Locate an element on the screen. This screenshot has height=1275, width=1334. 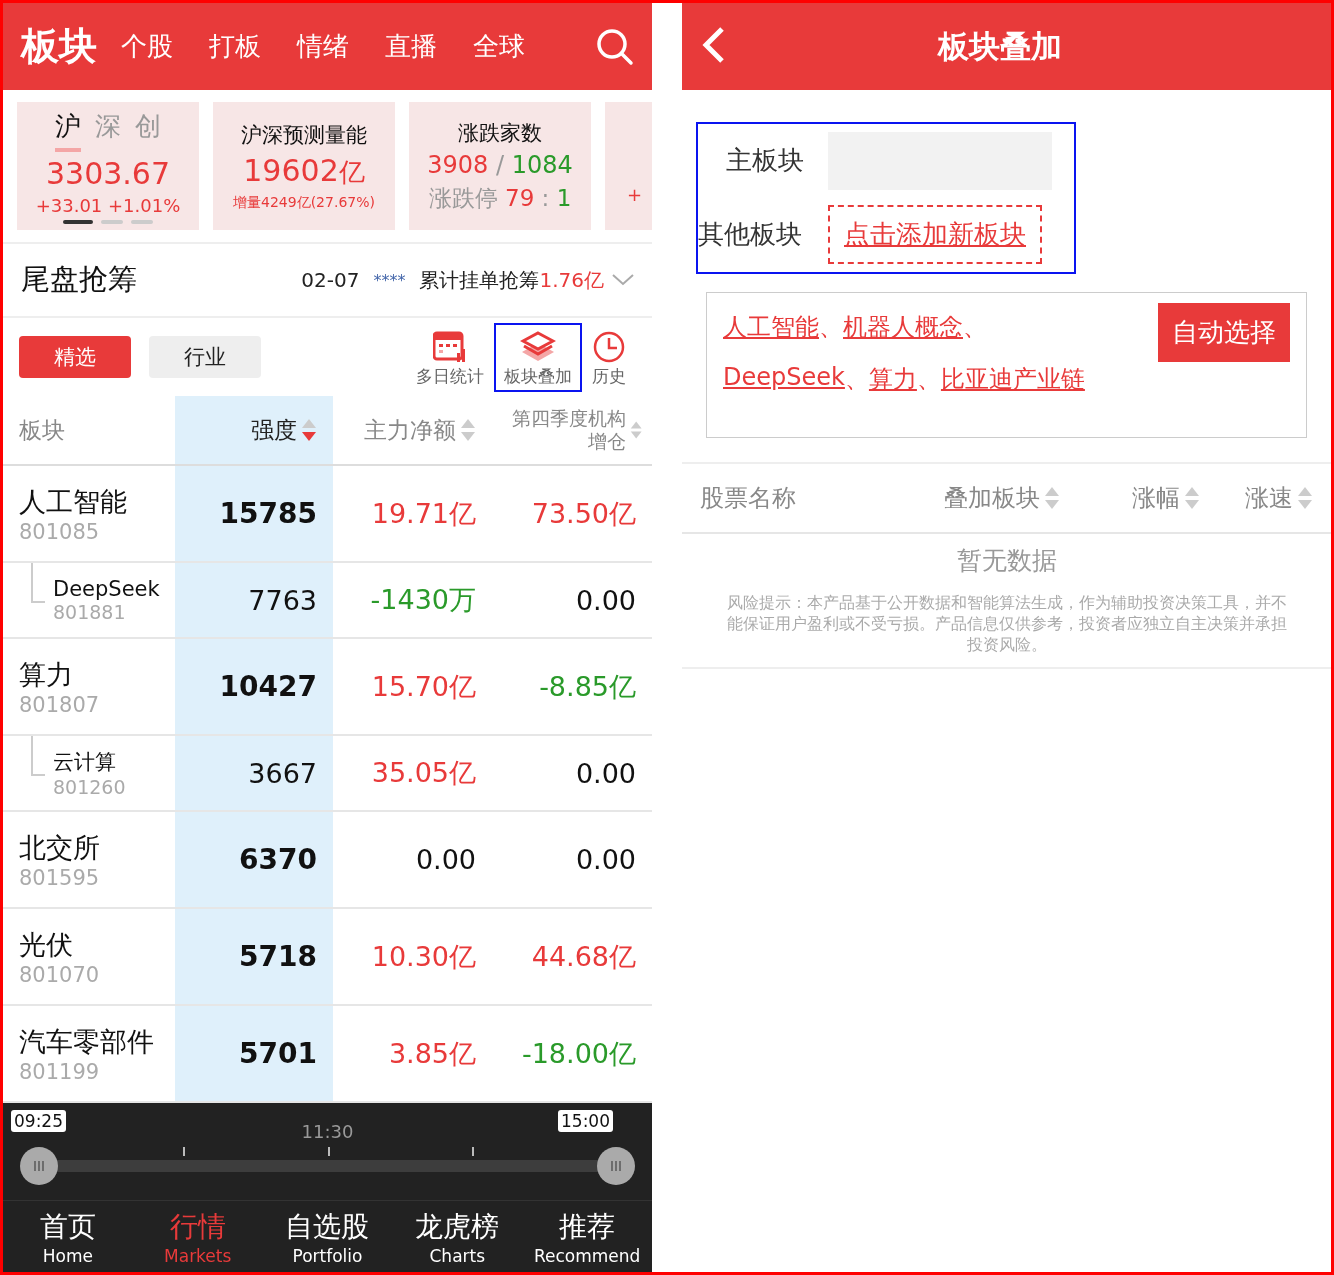
column-header: 叠加板块 is located at coordinates (992, 498).